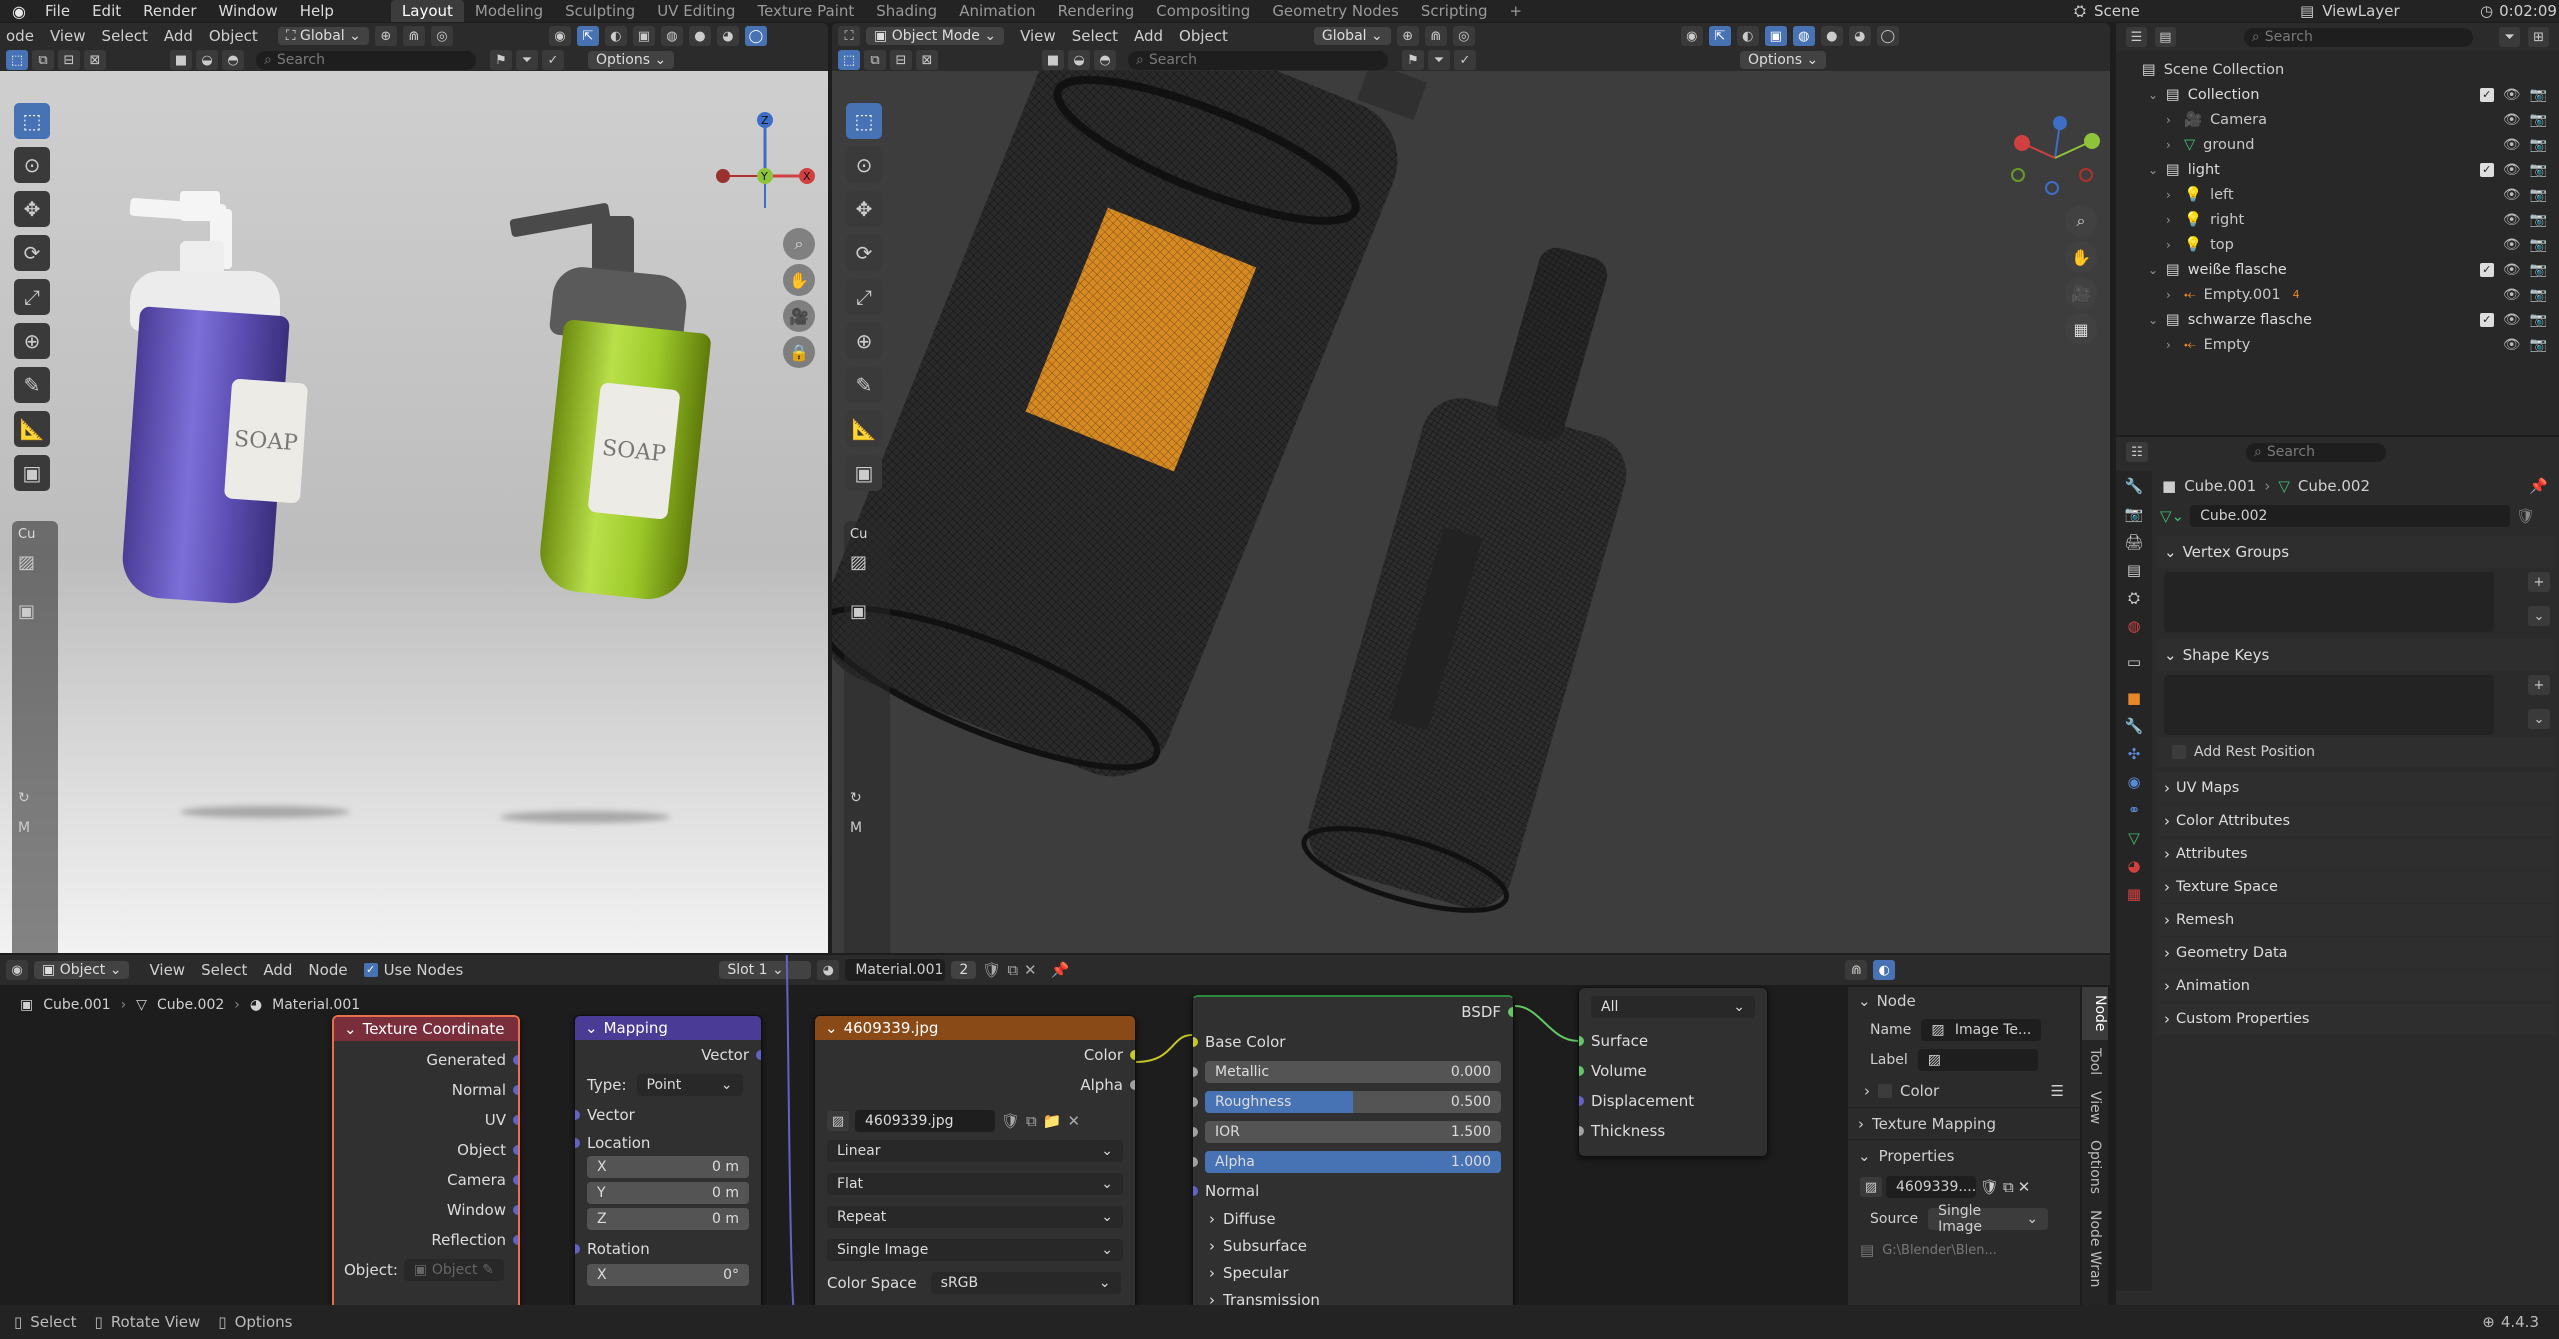 Image resolution: width=2559 pixels, height=1339 pixels. I want to click on bsdf-subpanel: › Subsurface, so click(1353, 1245).